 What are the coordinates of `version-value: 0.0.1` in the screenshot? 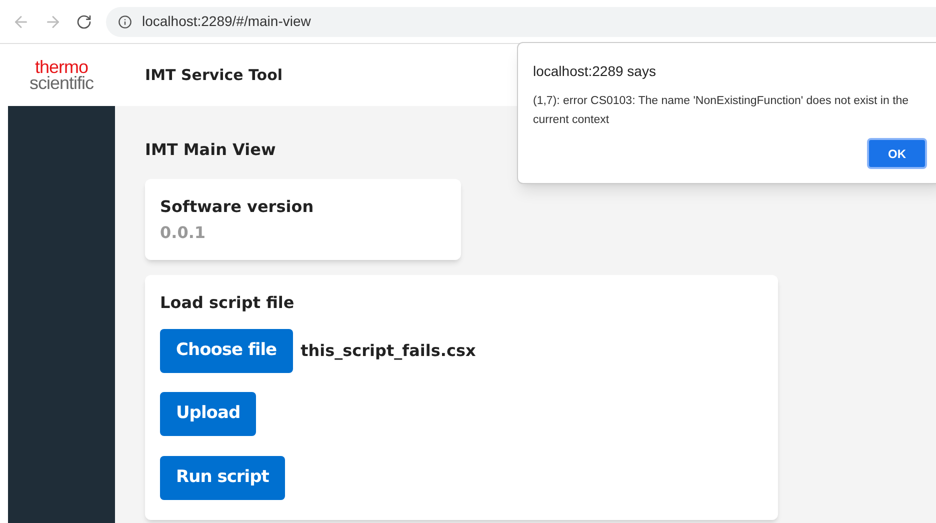 It's located at (183, 233).